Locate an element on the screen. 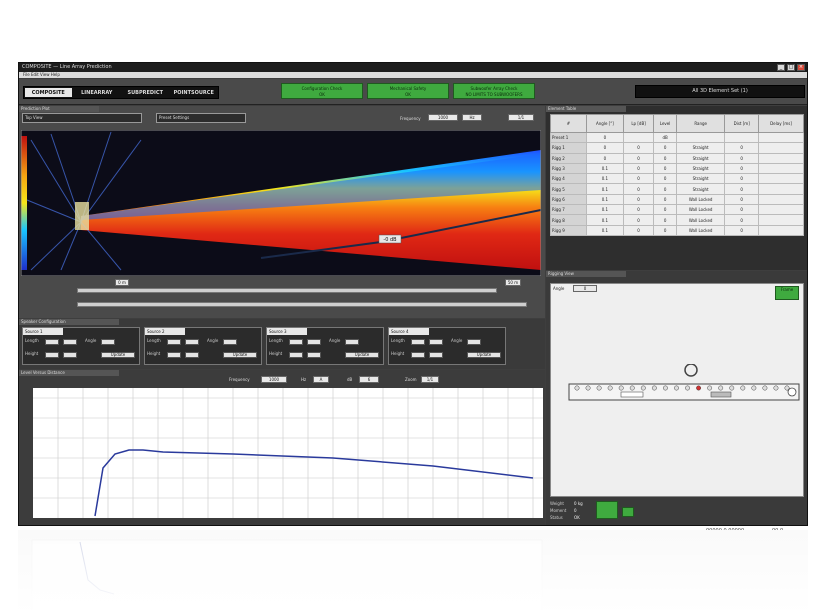 The image size is (818, 614). column-header: Level is located at coordinates (665, 123).